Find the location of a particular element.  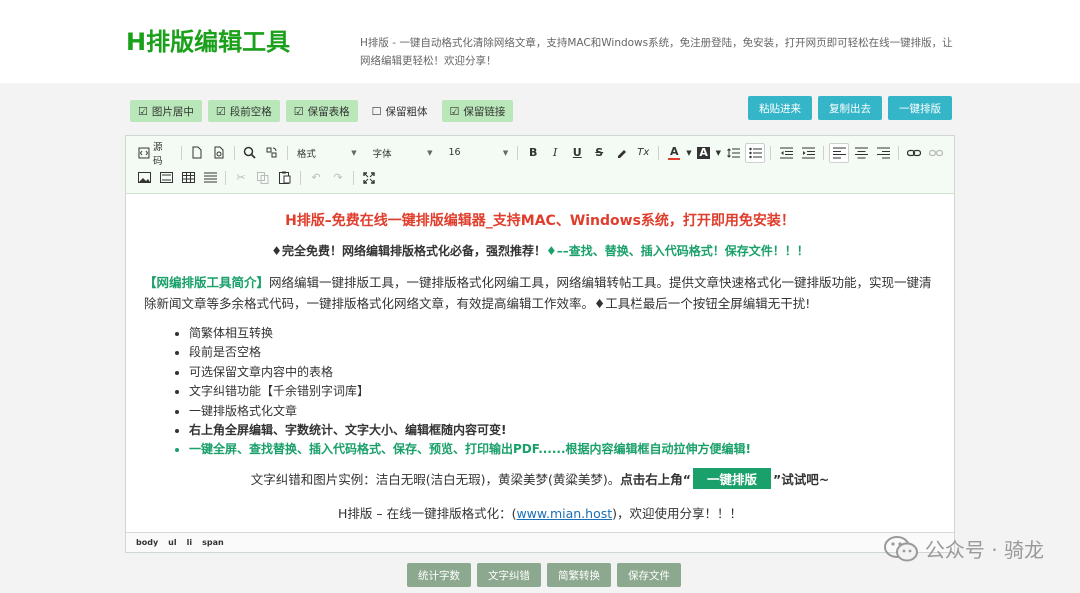

intro-lead: 【网编排版工具简介】 is located at coordinates (207, 282).